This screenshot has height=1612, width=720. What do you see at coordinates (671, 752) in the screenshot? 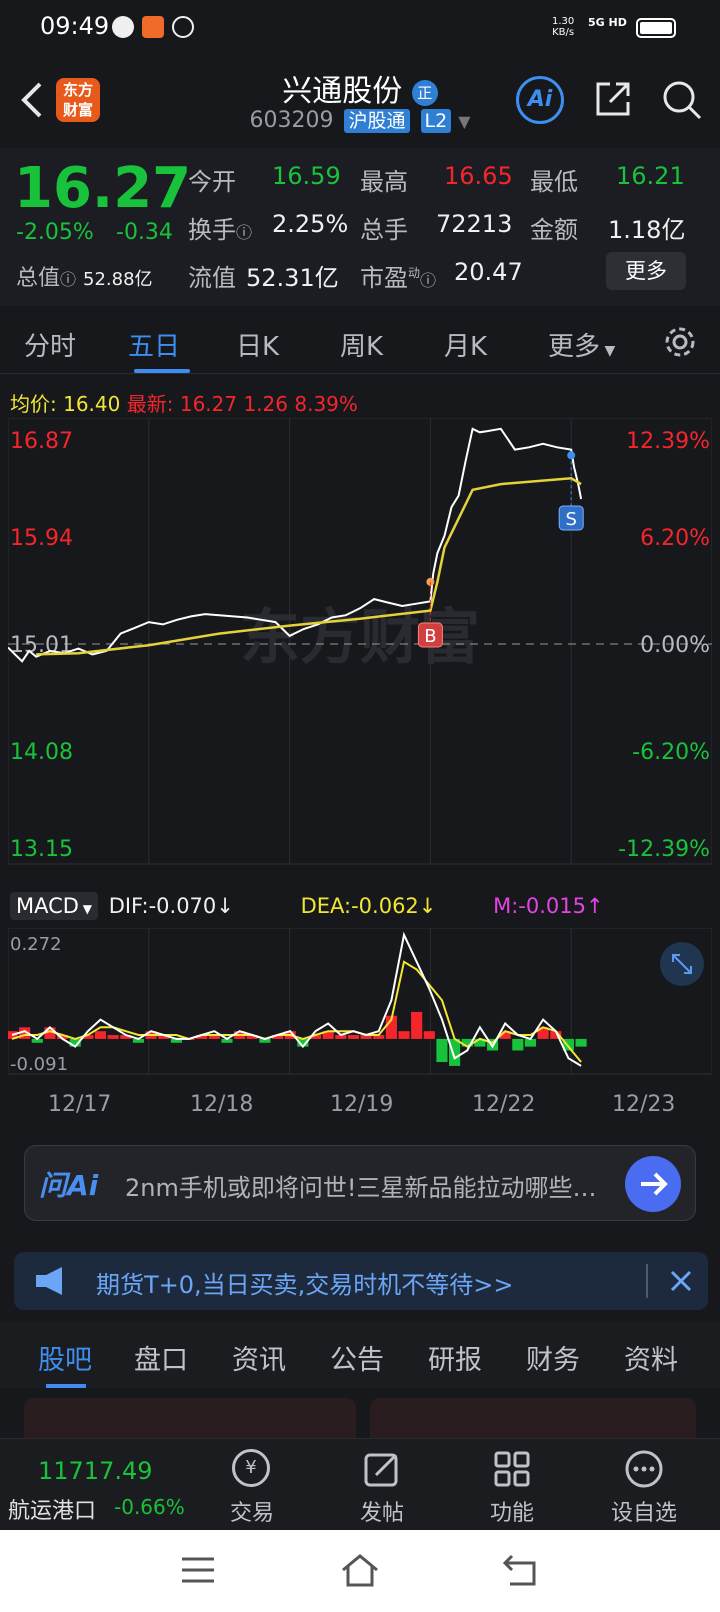
I see `y-tick-right: -6.20%` at bounding box center [671, 752].